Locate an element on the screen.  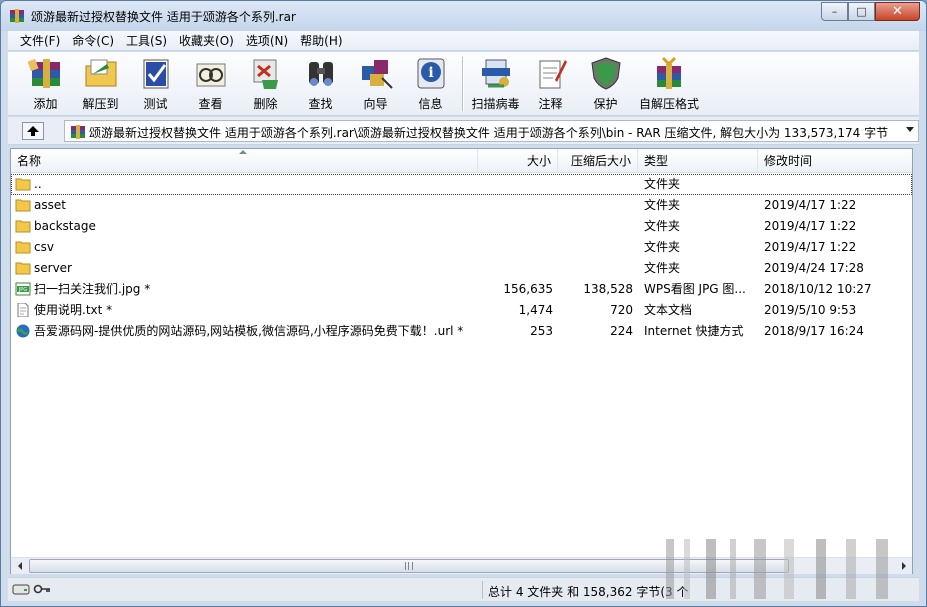
view-button: 查看 is located at coordinates (210, 83).